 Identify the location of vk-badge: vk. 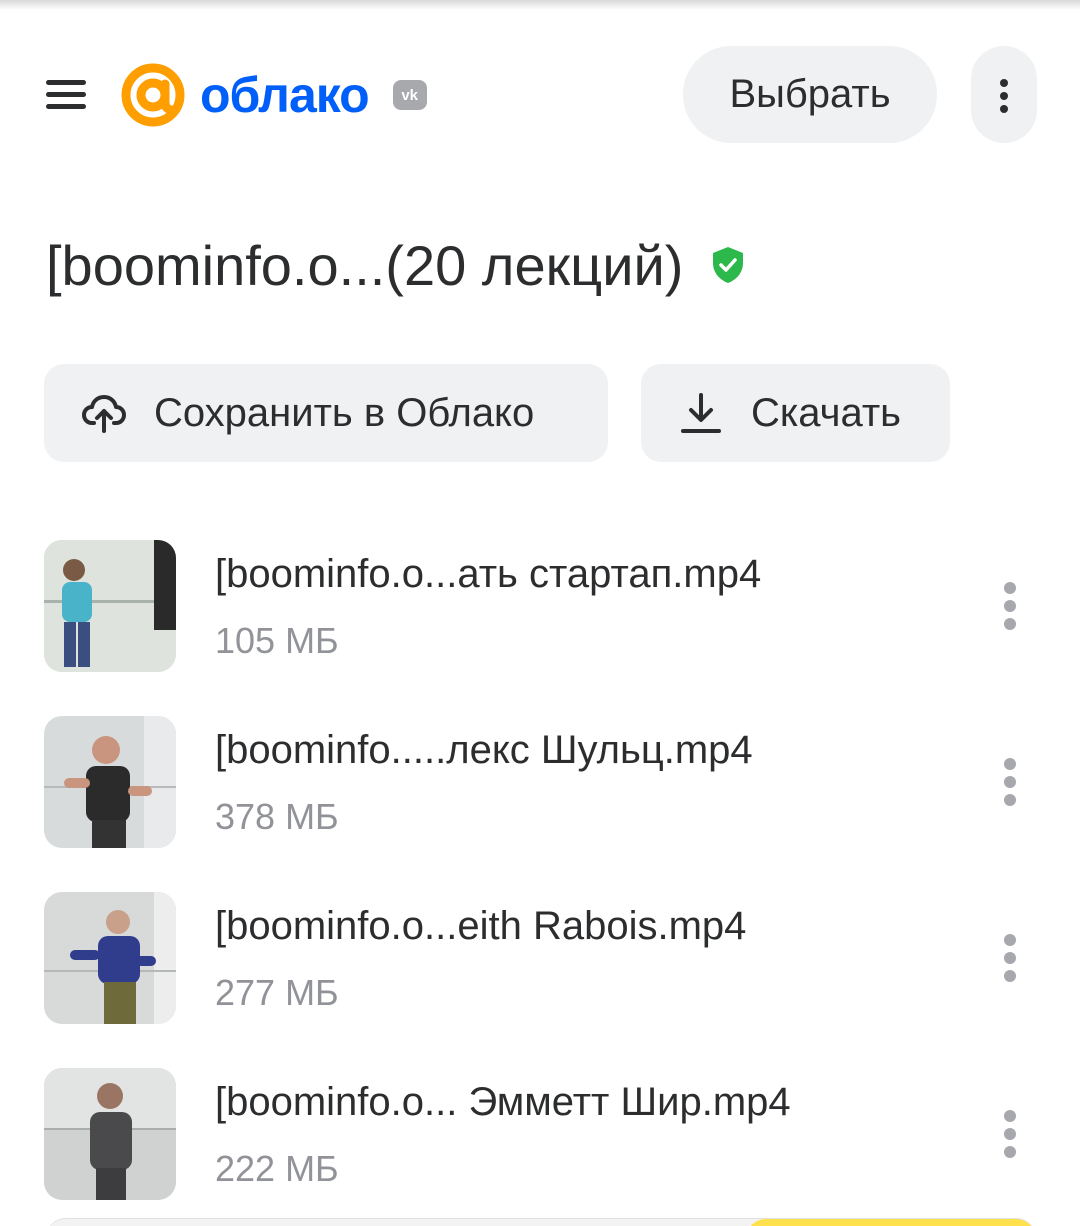
(409, 95).